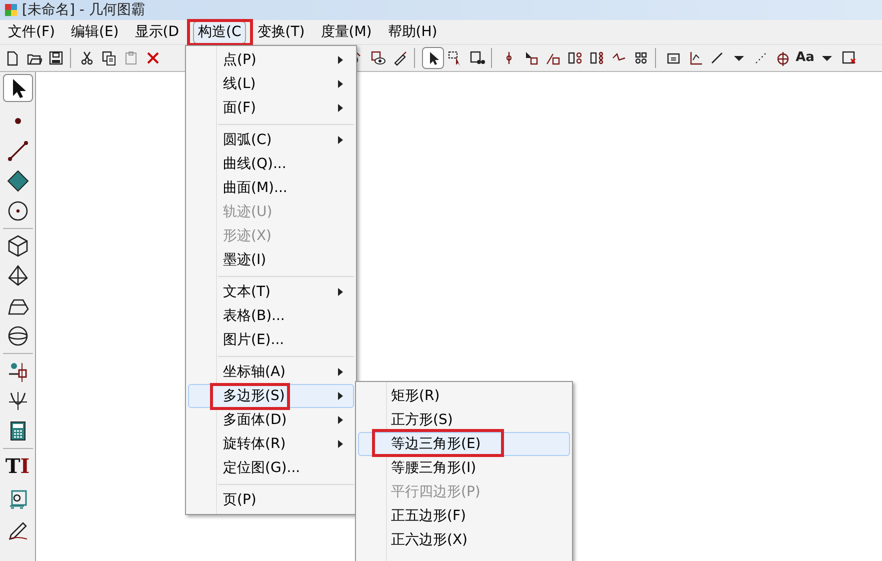  I want to click on menu-item: 多面体(D), so click(271, 420).